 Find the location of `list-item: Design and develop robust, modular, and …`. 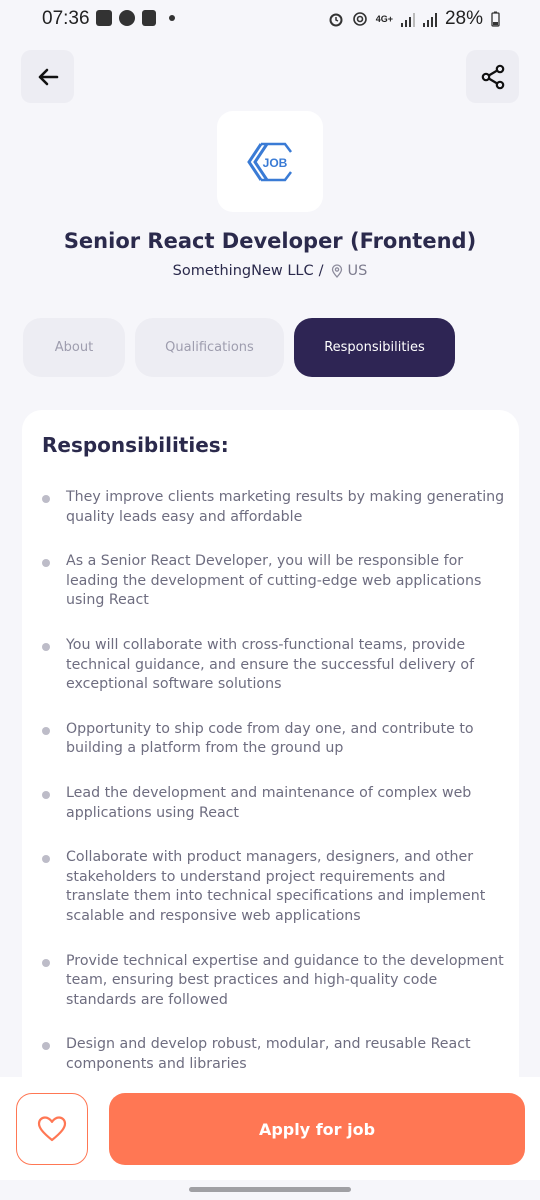

list-item: Design and develop robust, modular, and … is located at coordinates (270, 1054).